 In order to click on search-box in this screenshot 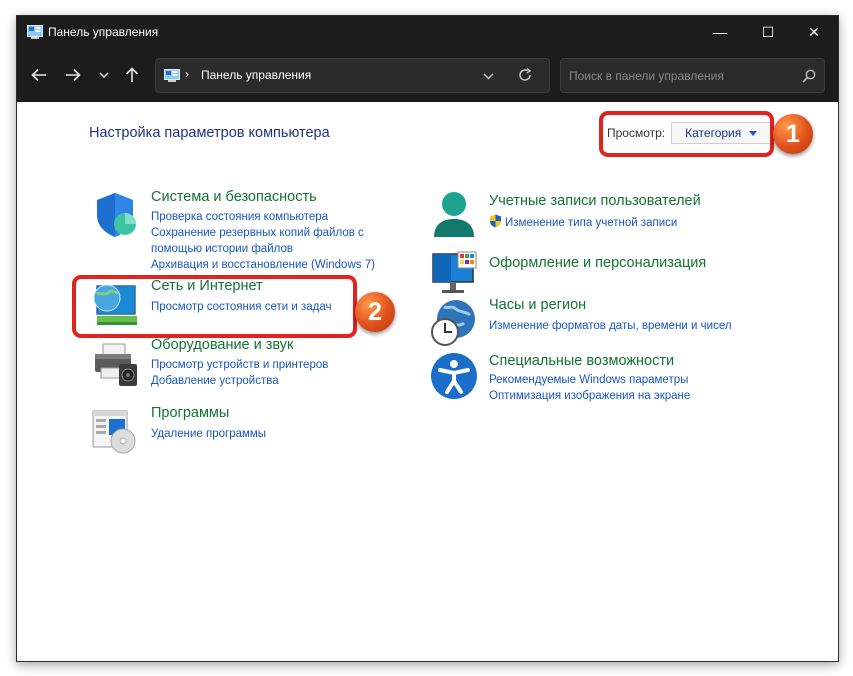, I will do `click(692, 75)`.